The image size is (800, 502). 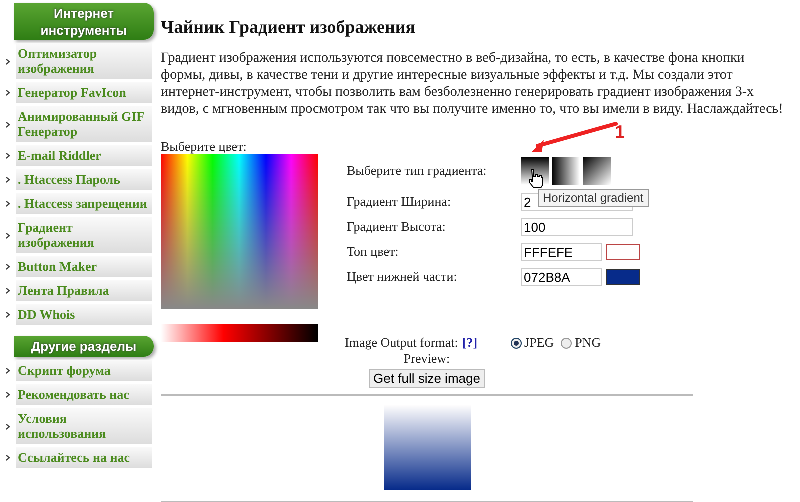 What do you see at coordinates (539, 343) in the screenshot?
I see `radio-label: JPEG` at bounding box center [539, 343].